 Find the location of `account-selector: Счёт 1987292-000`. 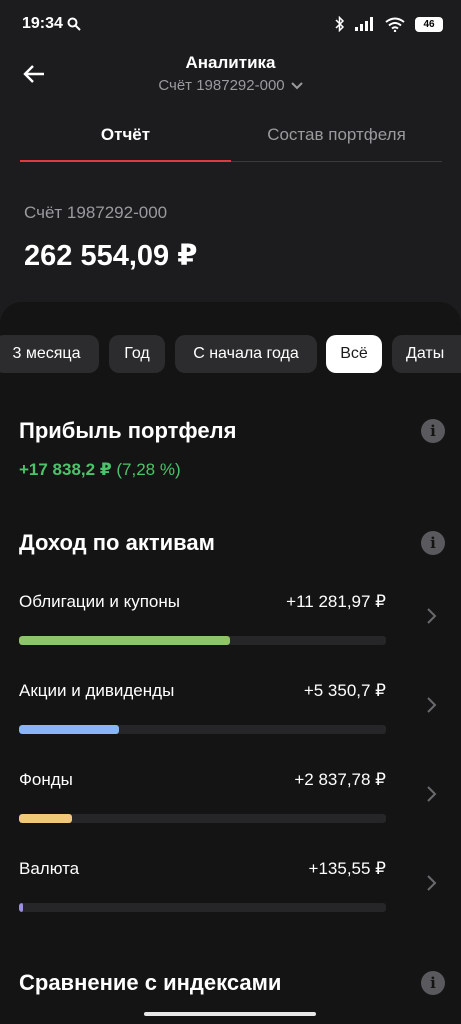

account-selector: Счёт 1987292-000 is located at coordinates (230, 85).